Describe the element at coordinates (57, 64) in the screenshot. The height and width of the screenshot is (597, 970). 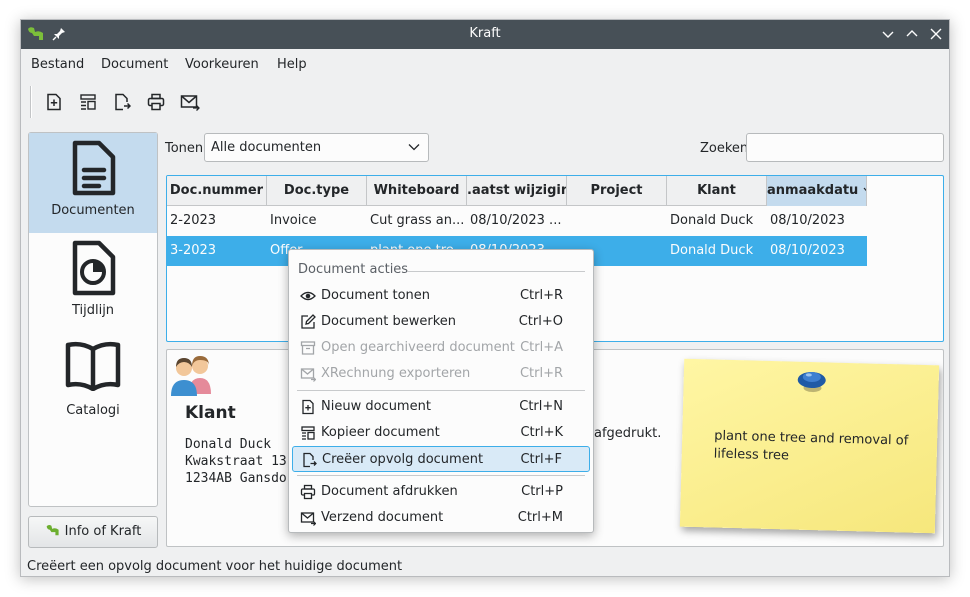
I see `menu-bestand: Bestand` at that location.